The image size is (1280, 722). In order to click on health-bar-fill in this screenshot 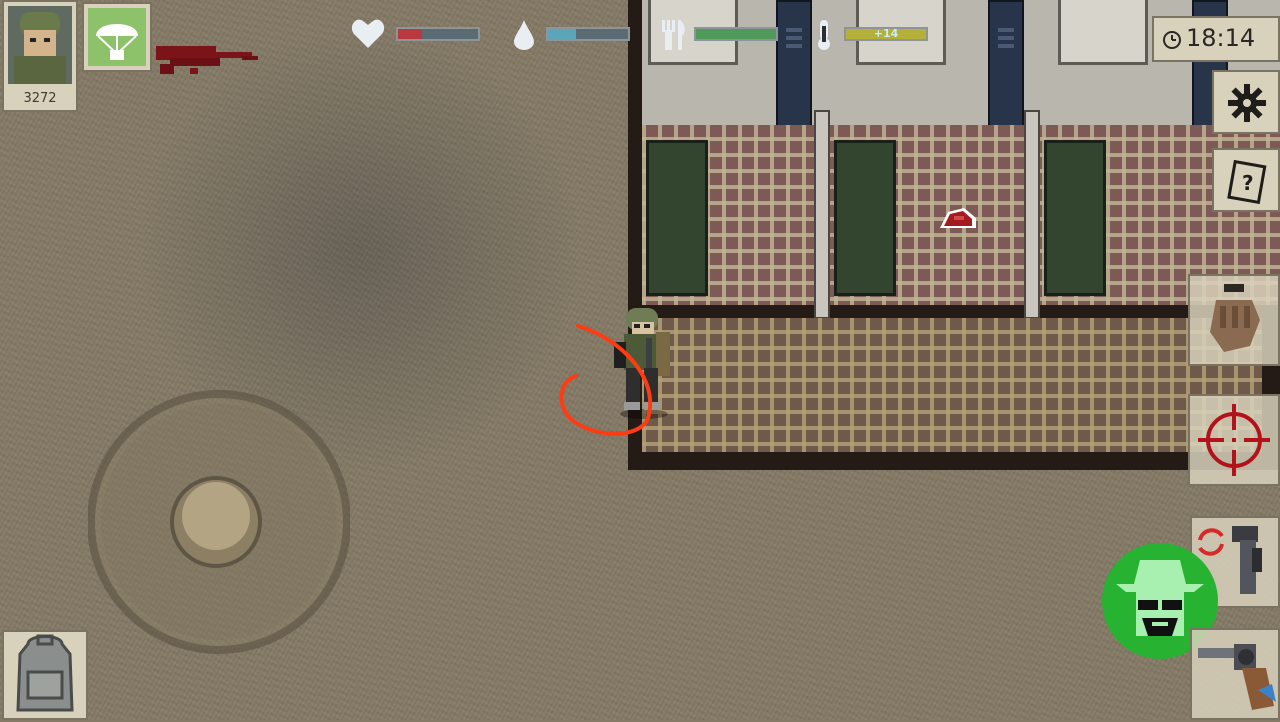, I will do `click(410, 34)`.